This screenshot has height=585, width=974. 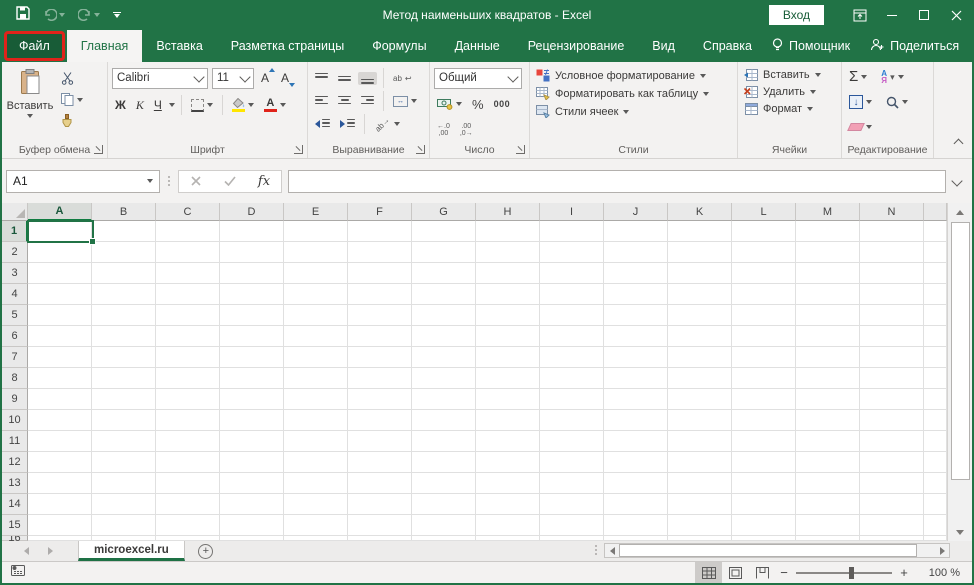 I want to click on cell-M9, so click(x=828, y=399).